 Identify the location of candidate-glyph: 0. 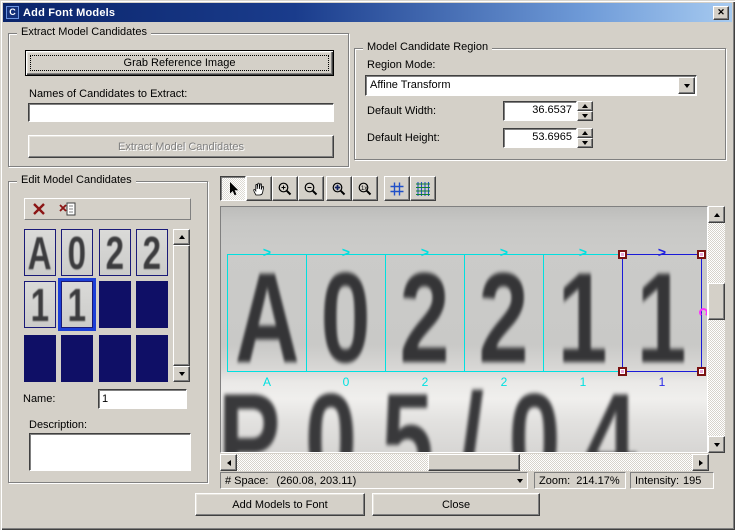
(77, 252).